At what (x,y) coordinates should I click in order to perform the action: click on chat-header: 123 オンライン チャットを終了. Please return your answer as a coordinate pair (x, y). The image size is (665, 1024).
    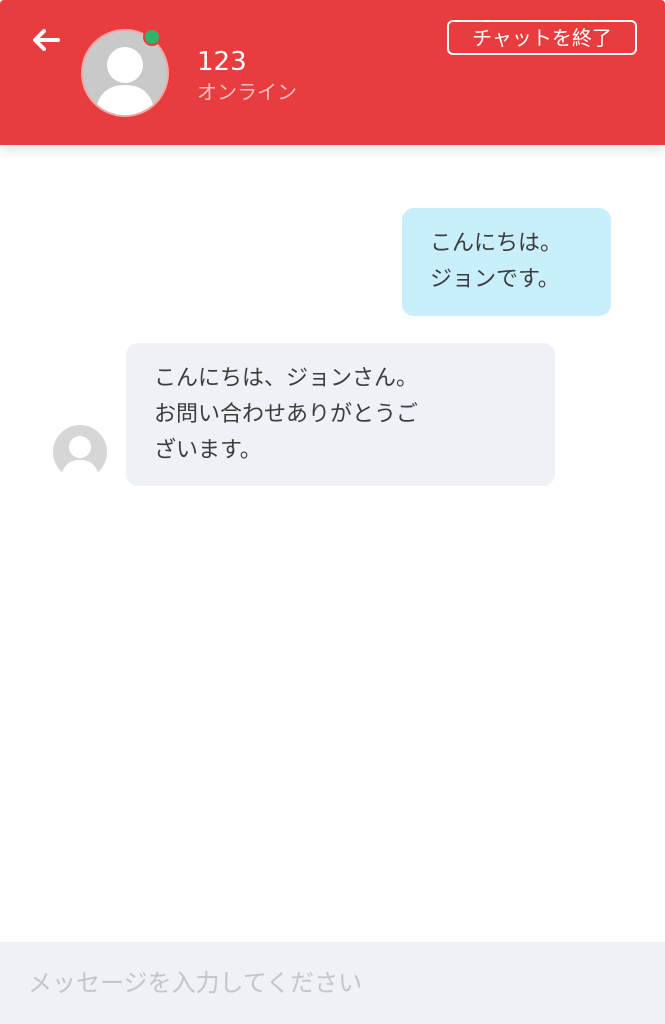
    Looking at the image, I should click on (332, 72).